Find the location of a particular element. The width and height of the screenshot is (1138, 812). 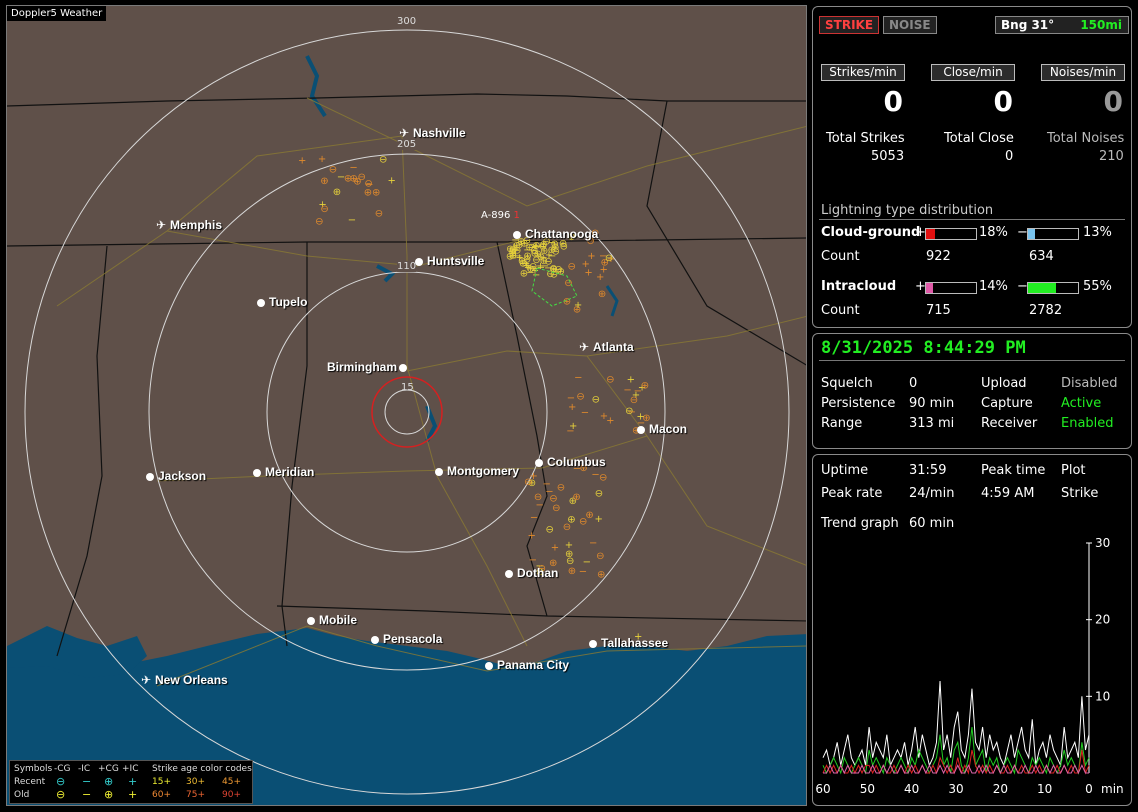

cg-count-label: Count is located at coordinates (840, 256).